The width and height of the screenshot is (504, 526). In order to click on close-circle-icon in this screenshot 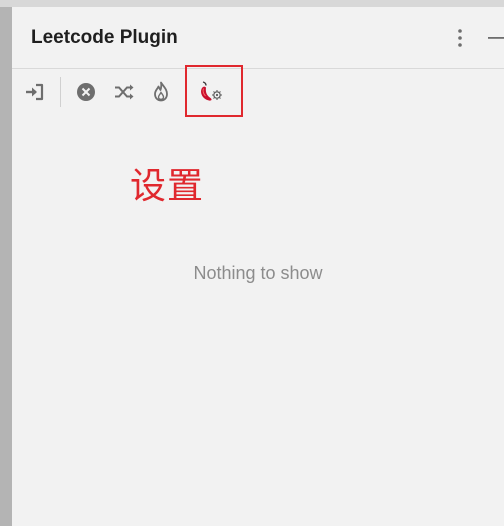, I will do `click(86, 92)`.